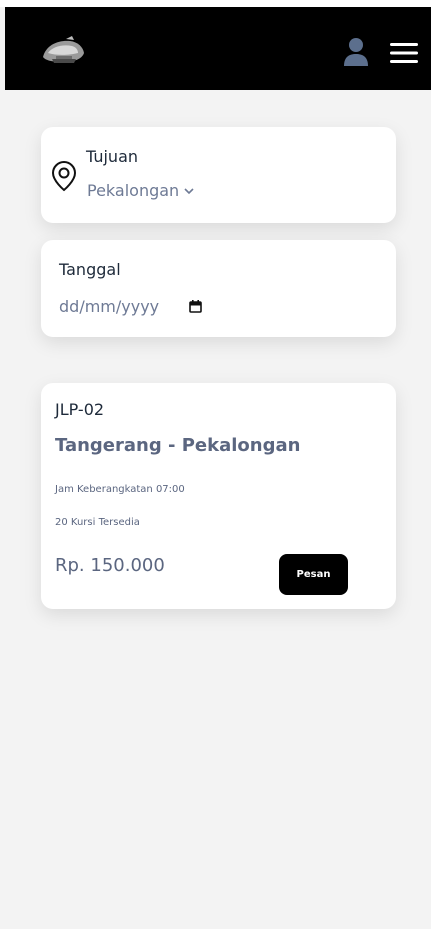  What do you see at coordinates (218, 48) in the screenshot?
I see `navbar` at bounding box center [218, 48].